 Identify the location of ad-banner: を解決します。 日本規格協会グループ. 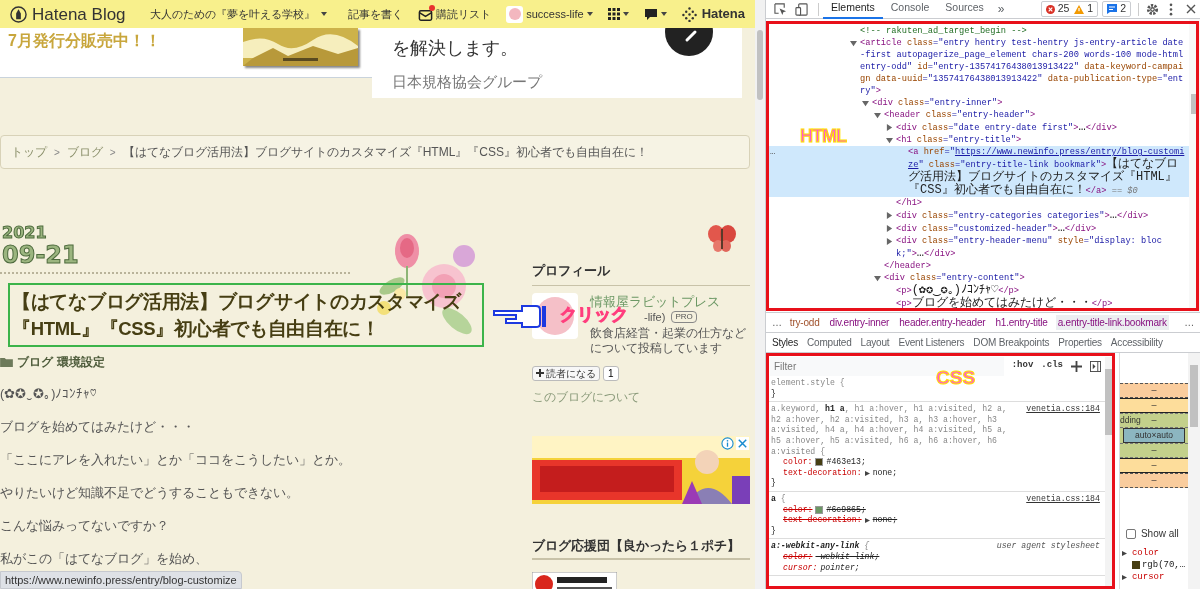
(557, 63).